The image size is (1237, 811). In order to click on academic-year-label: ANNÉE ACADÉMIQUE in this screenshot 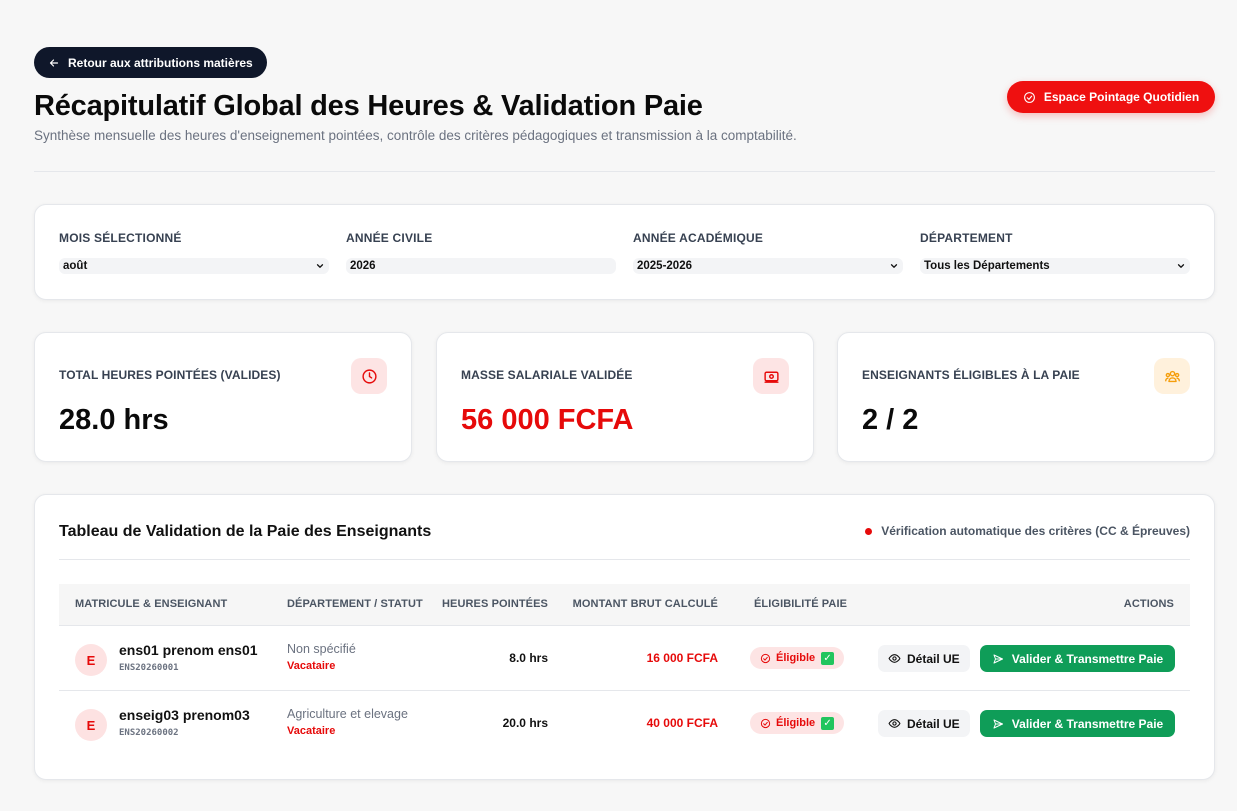, I will do `click(698, 238)`.